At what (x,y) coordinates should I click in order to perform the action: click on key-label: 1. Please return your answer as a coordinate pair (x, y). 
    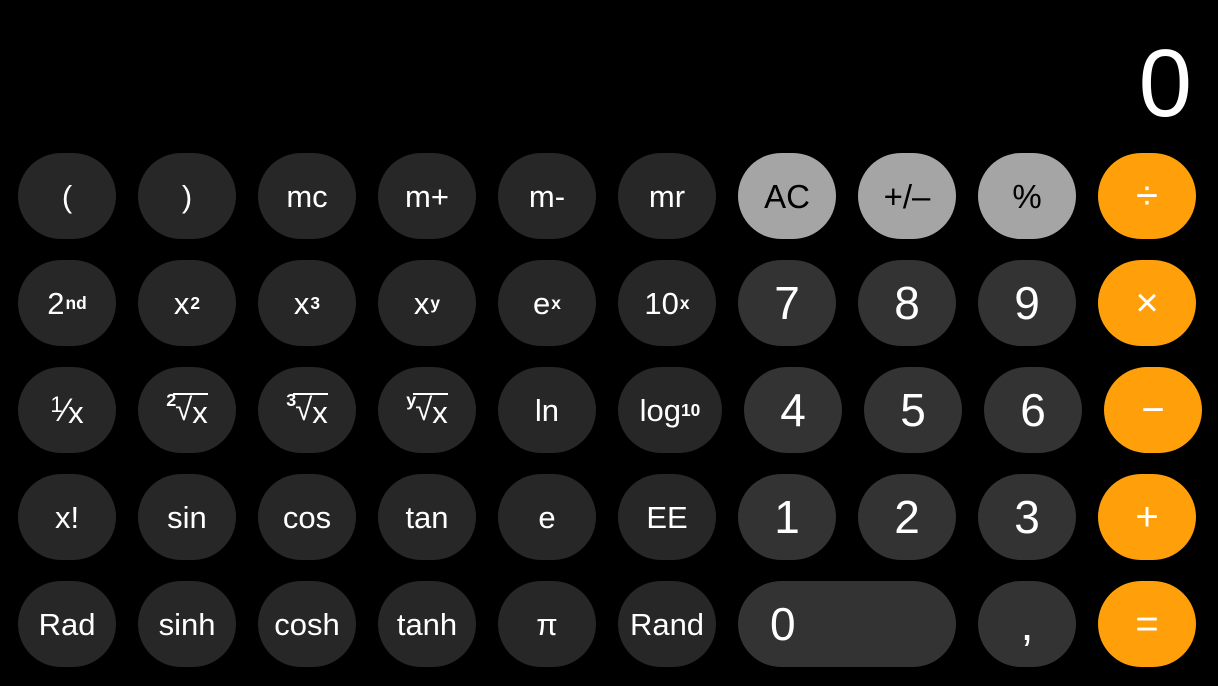
    Looking at the image, I should click on (787, 517).